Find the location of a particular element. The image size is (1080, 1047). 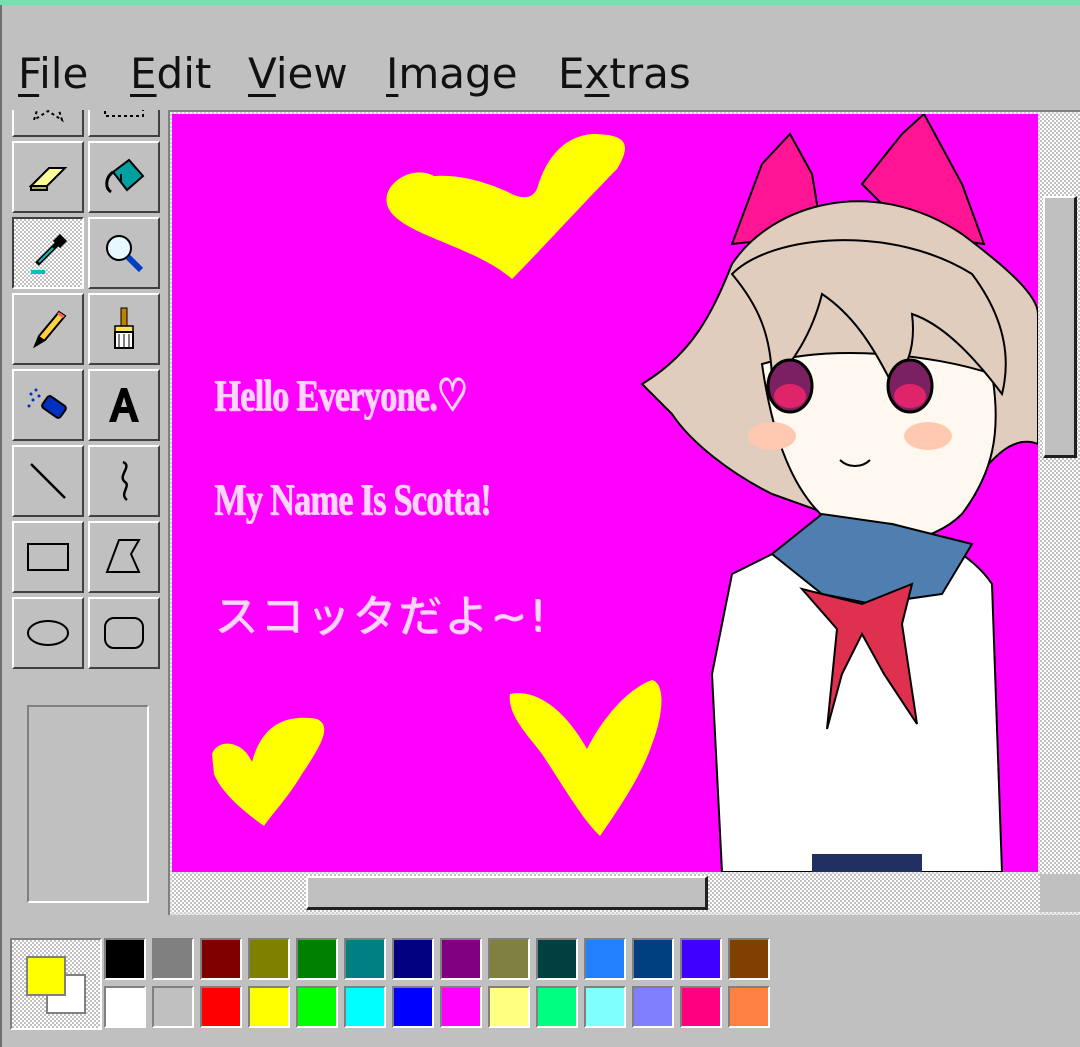

tool-line is located at coordinates (48, 481).